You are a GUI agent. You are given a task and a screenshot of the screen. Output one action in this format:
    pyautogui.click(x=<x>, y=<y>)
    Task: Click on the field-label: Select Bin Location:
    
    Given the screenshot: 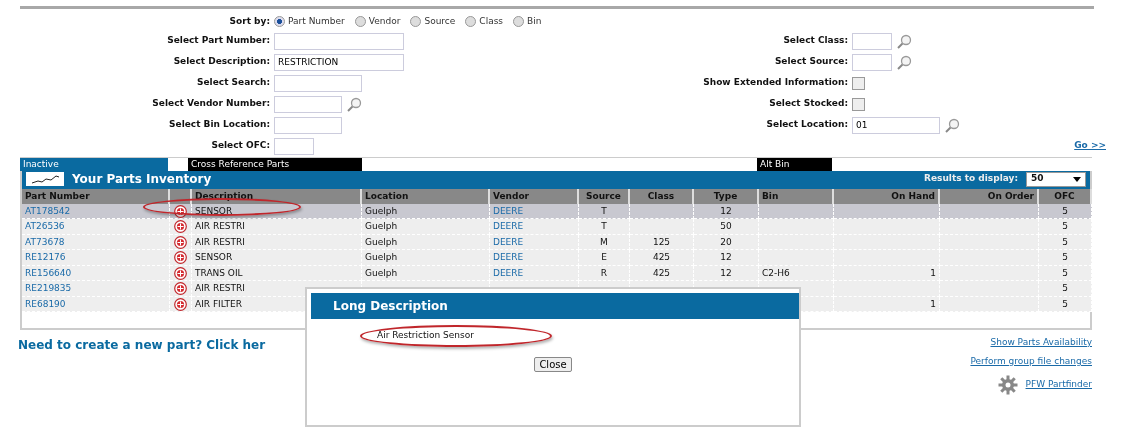 What is the action you would take?
    pyautogui.click(x=219, y=125)
    